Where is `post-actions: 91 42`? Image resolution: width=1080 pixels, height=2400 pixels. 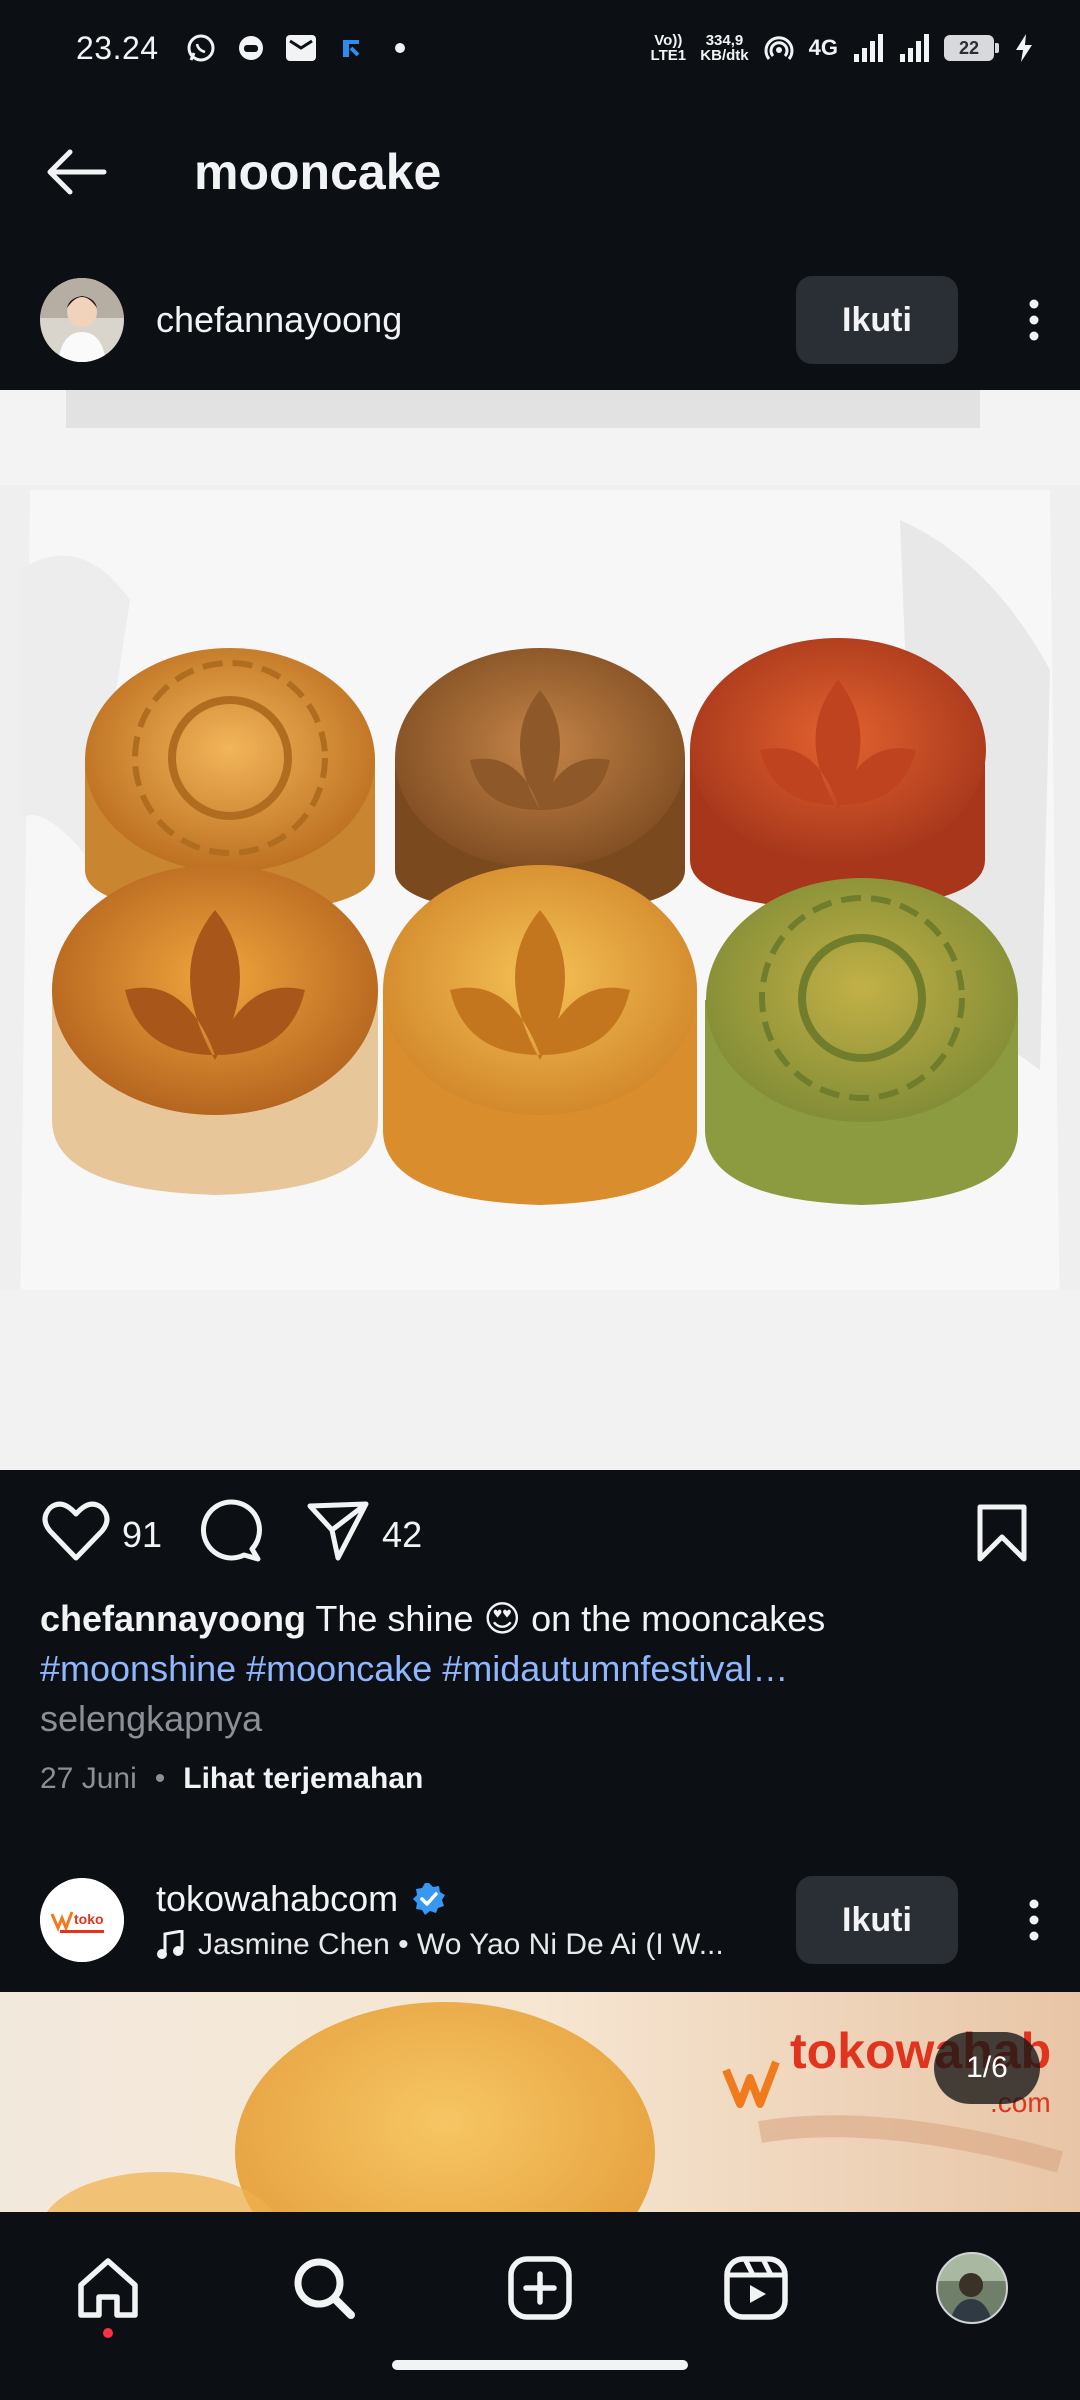 post-actions: 91 42 is located at coordinates (540, 1535).